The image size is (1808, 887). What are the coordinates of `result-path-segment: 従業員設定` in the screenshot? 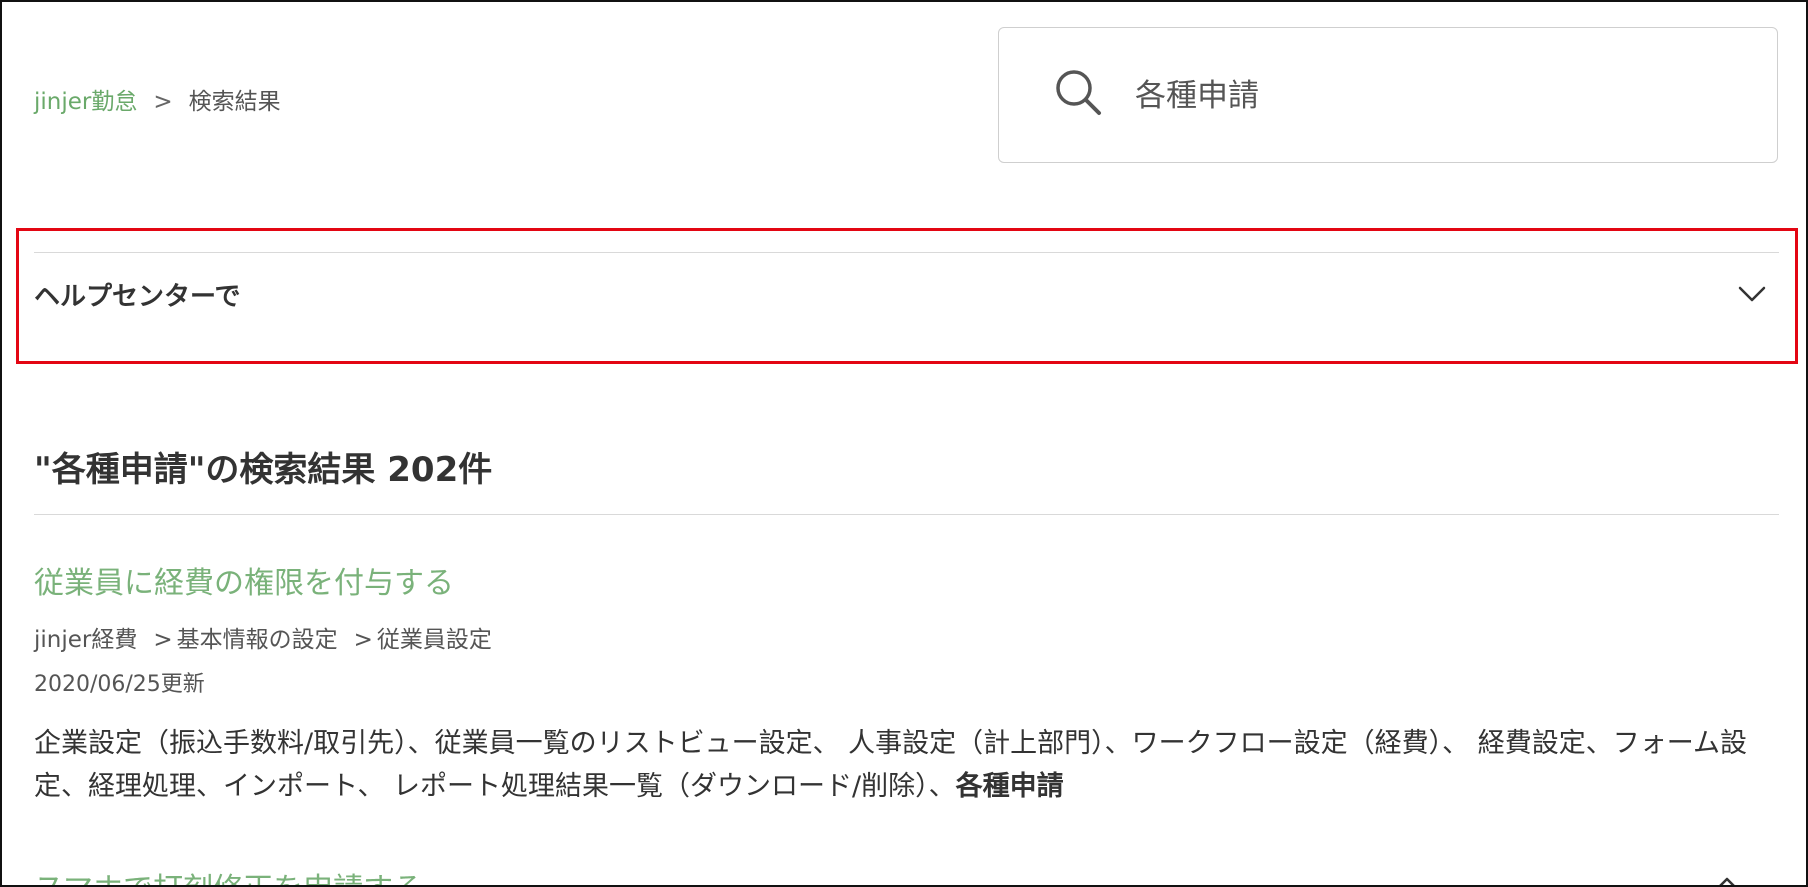 It's located at (434, 640).